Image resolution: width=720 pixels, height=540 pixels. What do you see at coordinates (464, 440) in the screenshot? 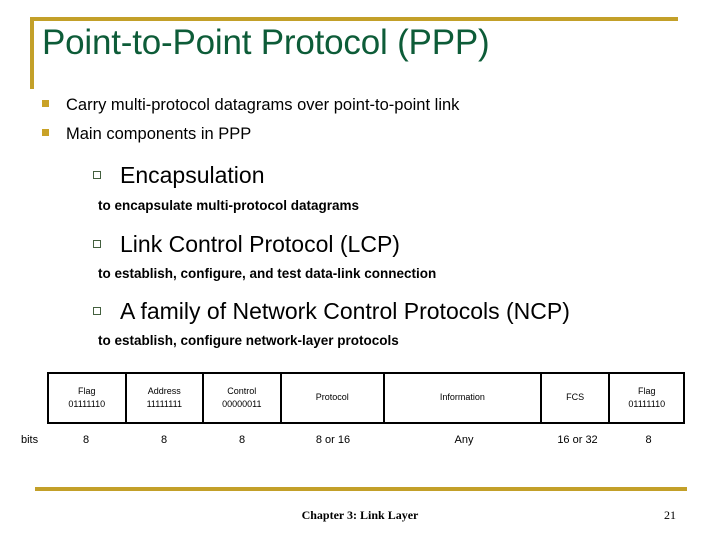
I see `bits-information: Any` at bounding box center [464, 440].